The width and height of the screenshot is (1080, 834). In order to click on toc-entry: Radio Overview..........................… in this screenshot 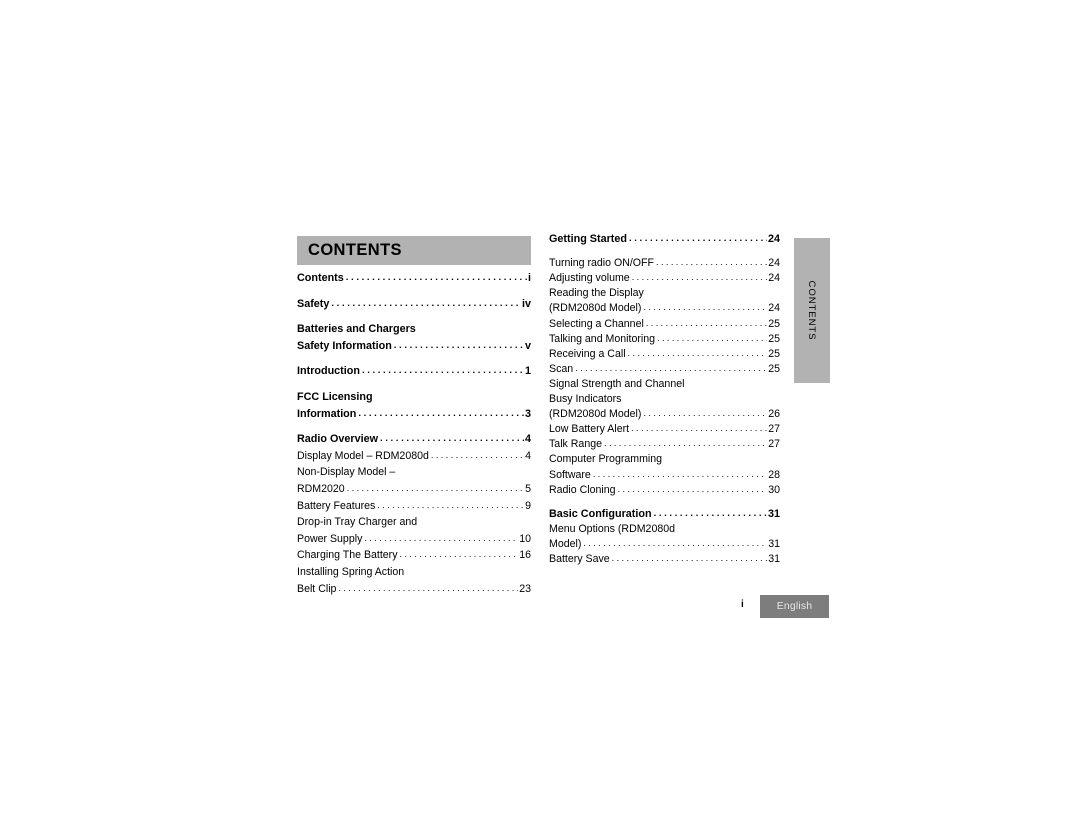, I will do `click(414, 439)`.